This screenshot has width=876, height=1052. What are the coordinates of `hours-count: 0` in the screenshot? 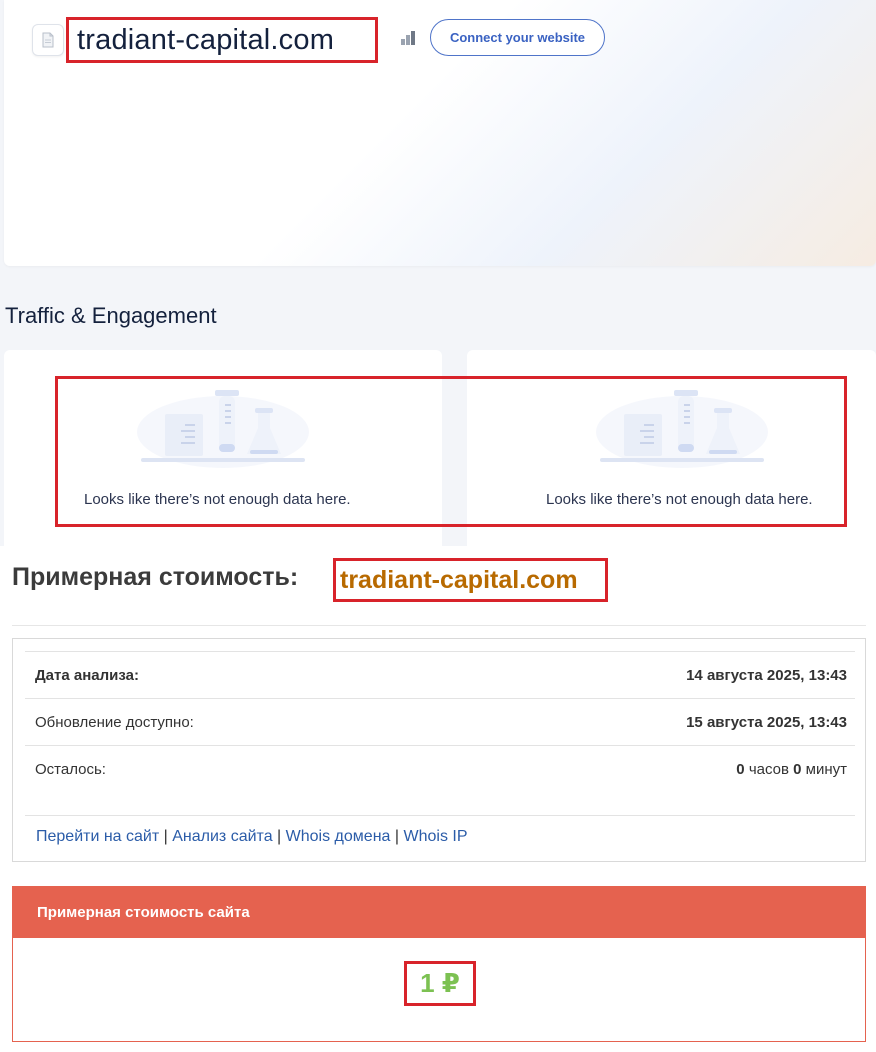 It's located at (740, 769).